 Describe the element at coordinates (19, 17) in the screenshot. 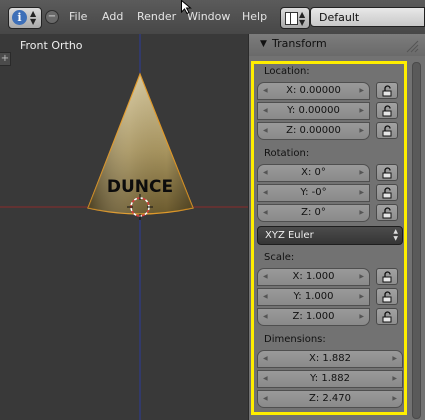

I see `info-icon: i` at that location.